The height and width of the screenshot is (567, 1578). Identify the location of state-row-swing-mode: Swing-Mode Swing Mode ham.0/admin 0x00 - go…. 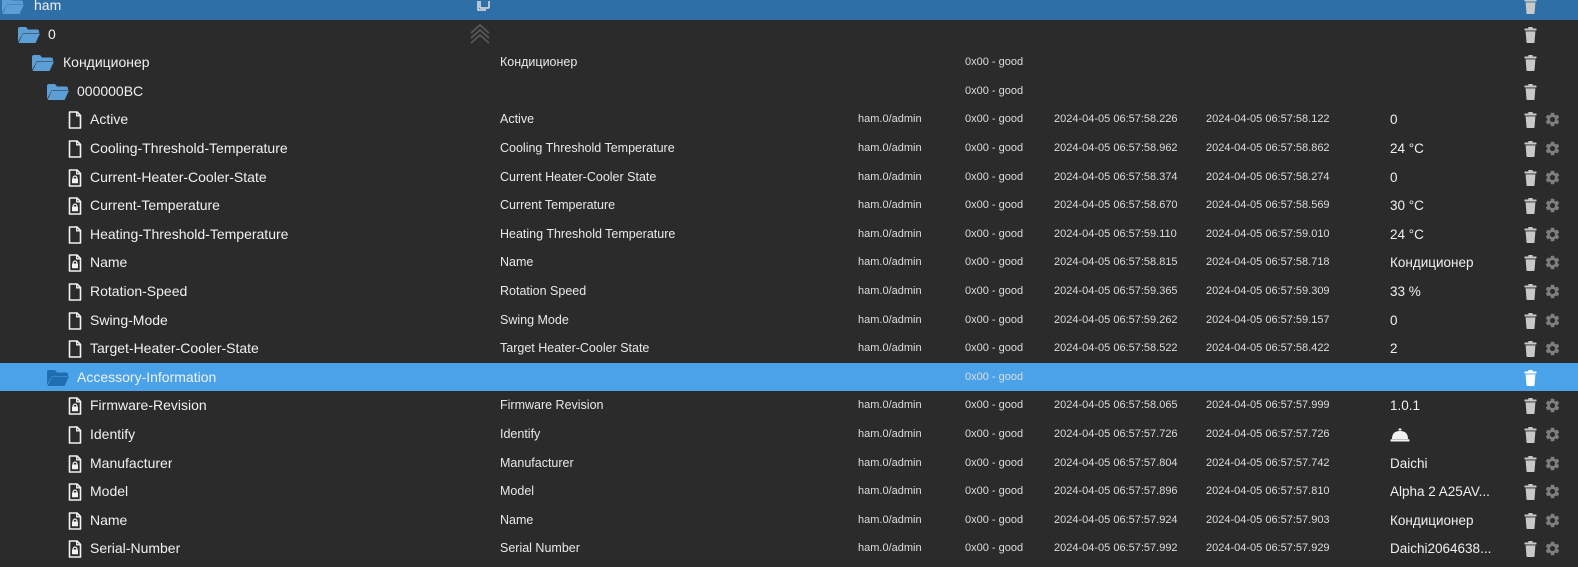
(789, 320).